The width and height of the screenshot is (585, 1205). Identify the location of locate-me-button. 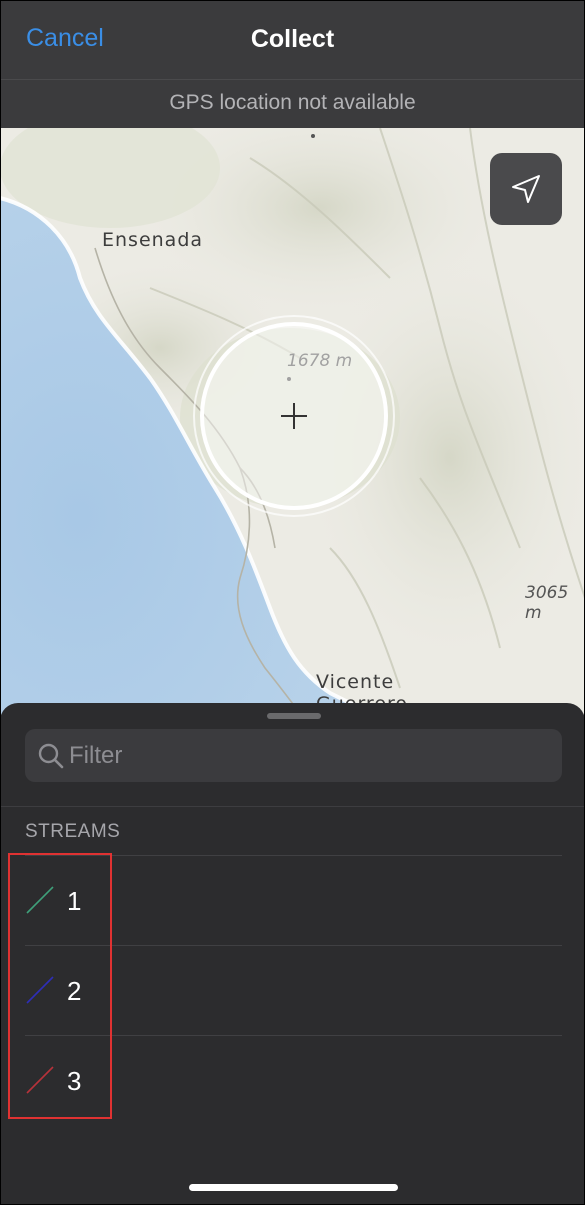
(526, 189).